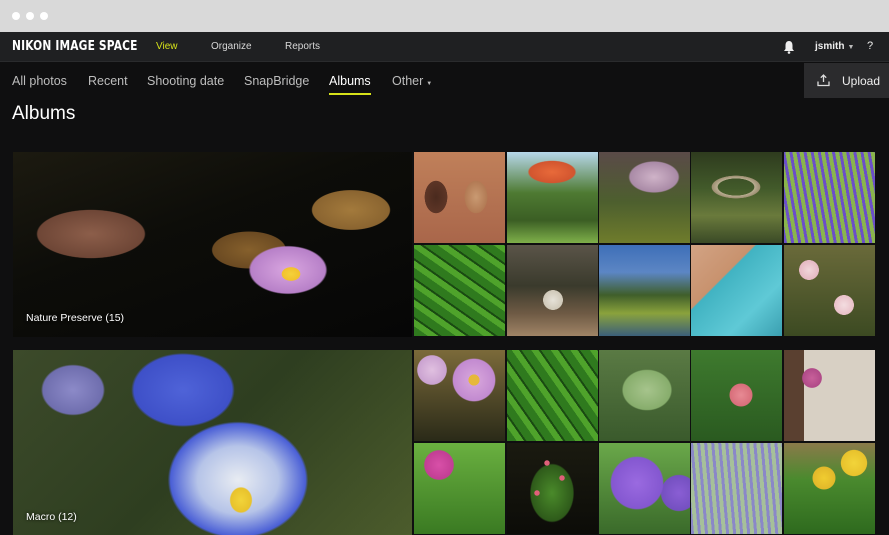 This screenshot has width=889, height=535. Describe the element at coordinates (167, 46) in the screenshot. I see `nav-view: View` at that location.